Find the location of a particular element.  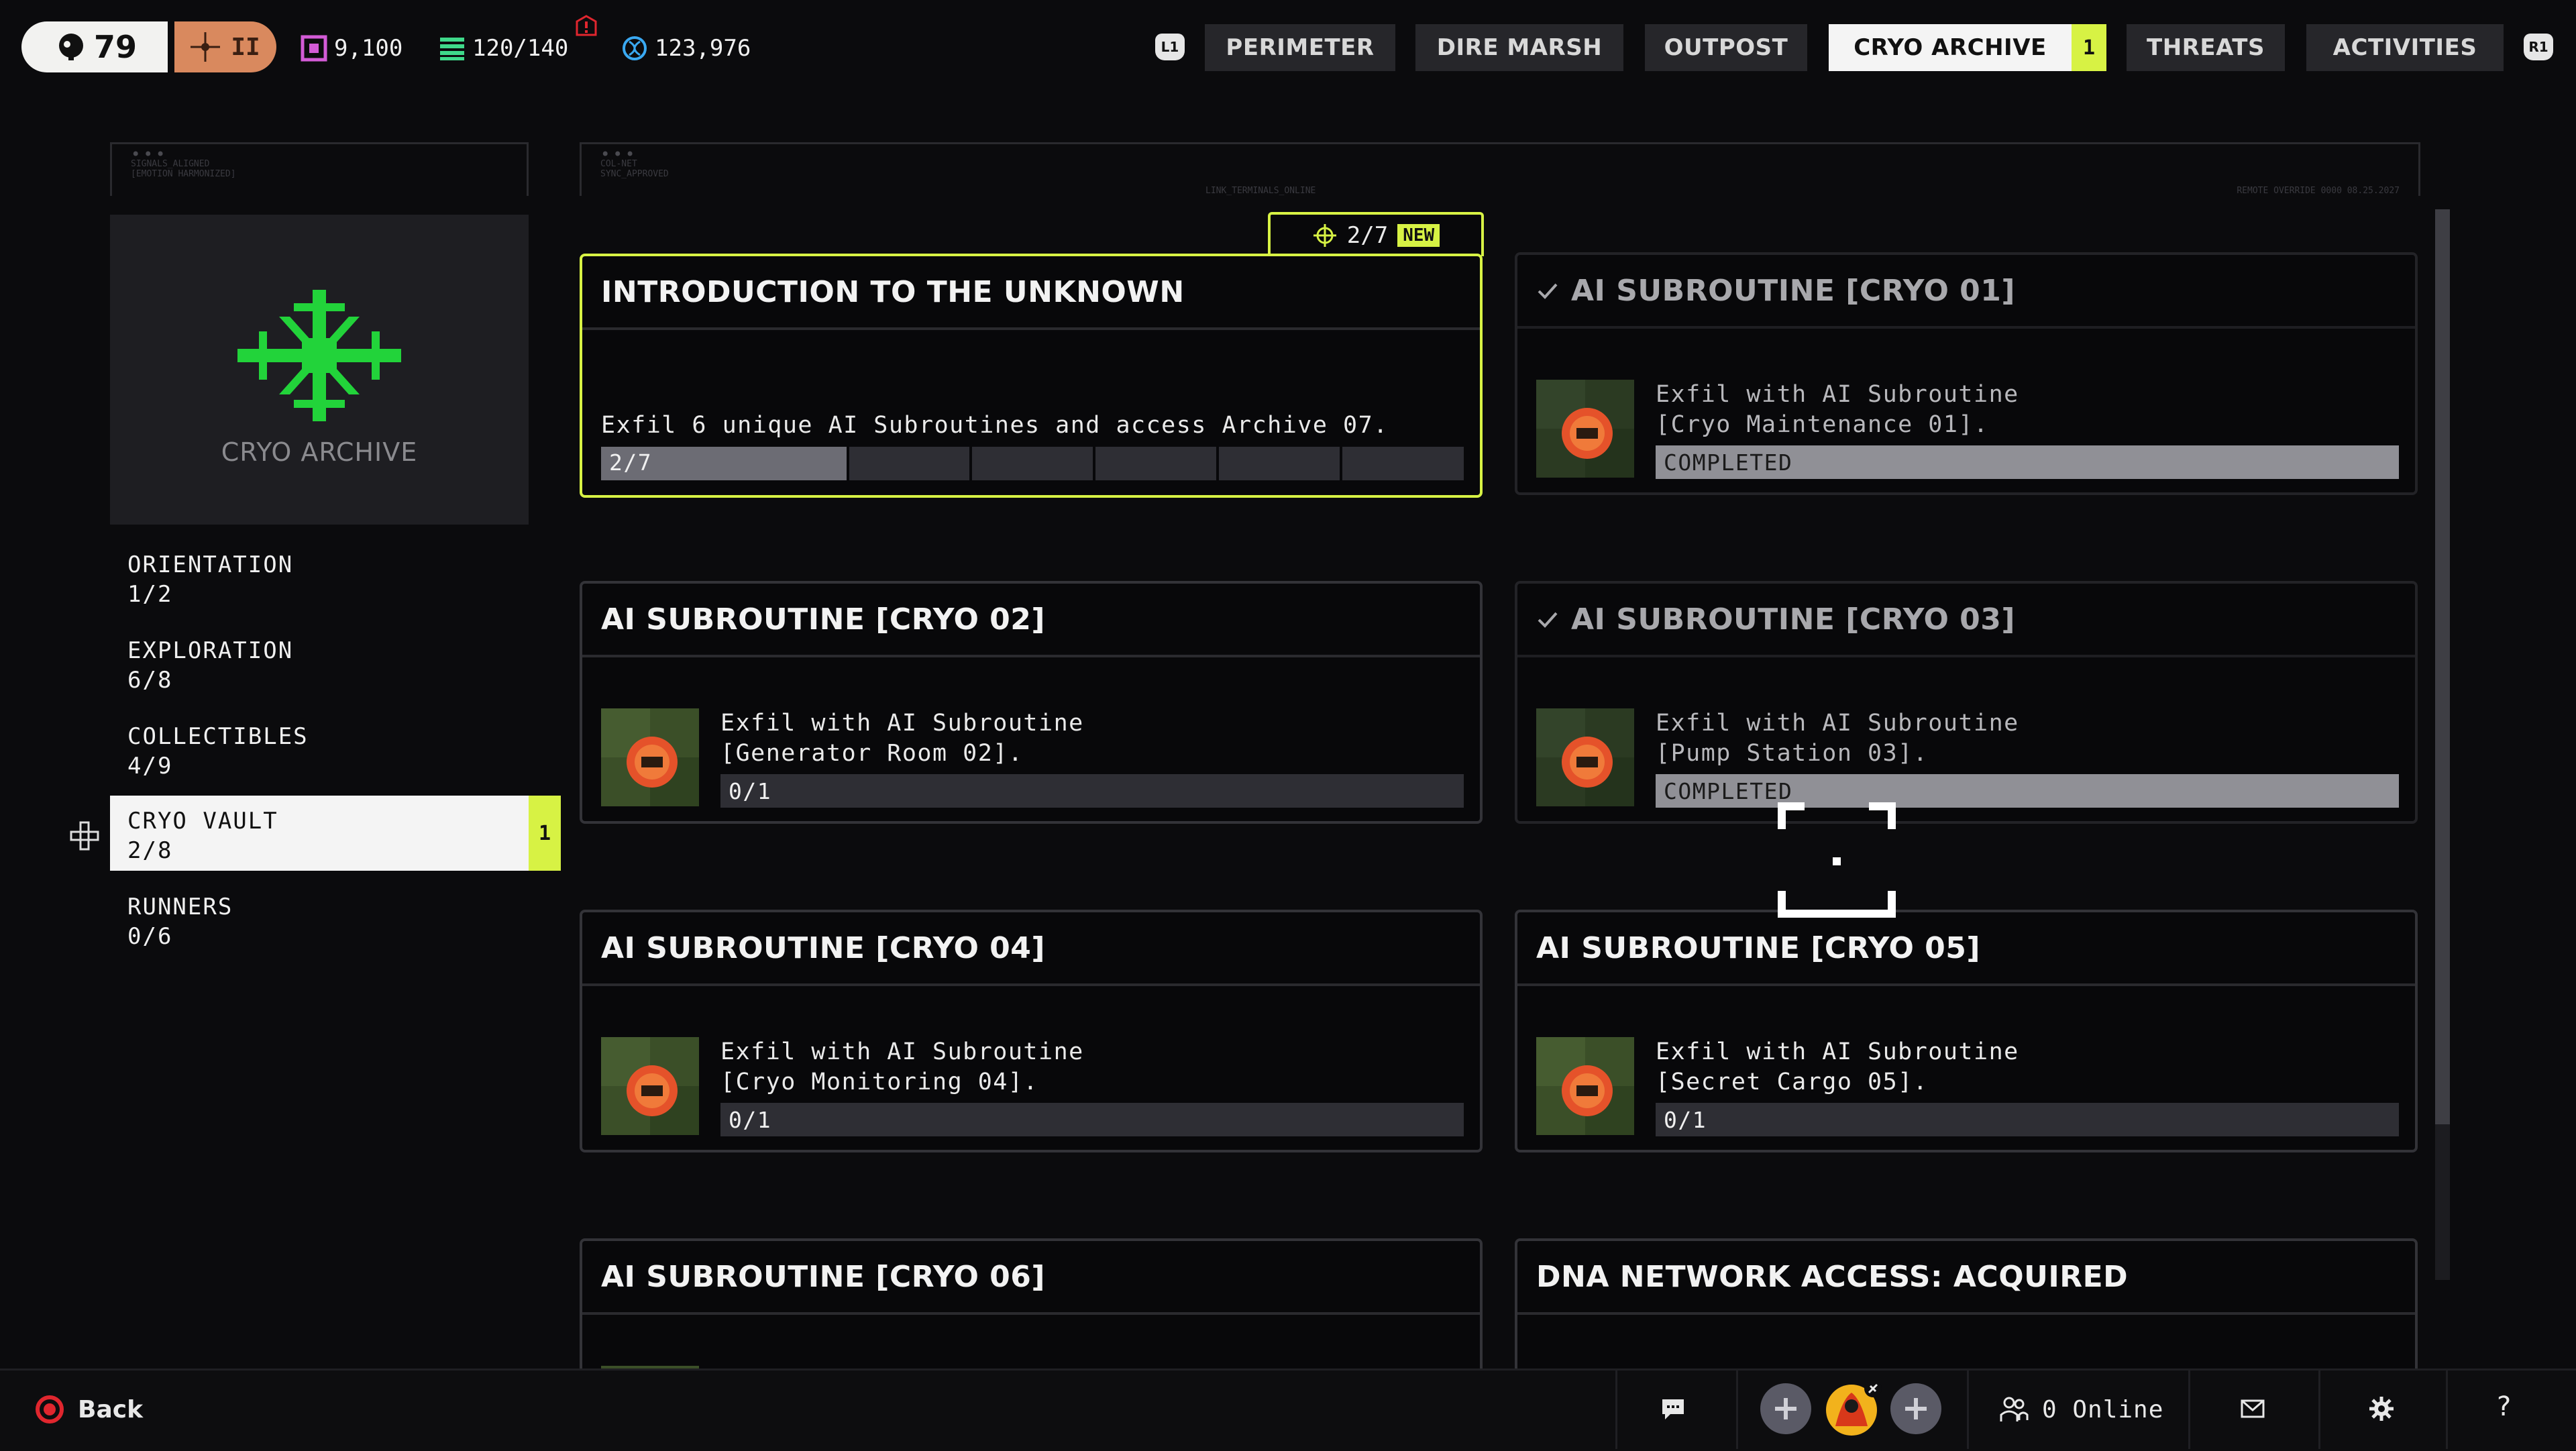

scrollbar-thumb is located at coordinates (2442, 666).